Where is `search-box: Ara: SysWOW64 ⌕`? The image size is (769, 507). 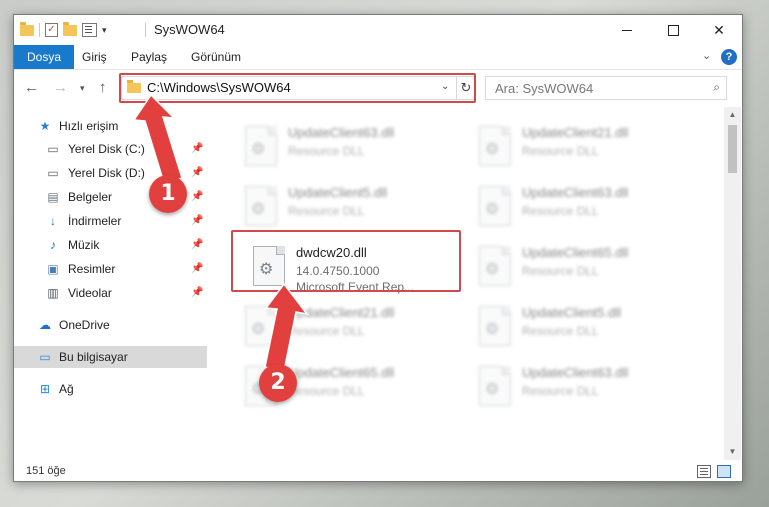
search-box: Ara: SysWOW64 ⌕ is located at coordinates (606, 88).